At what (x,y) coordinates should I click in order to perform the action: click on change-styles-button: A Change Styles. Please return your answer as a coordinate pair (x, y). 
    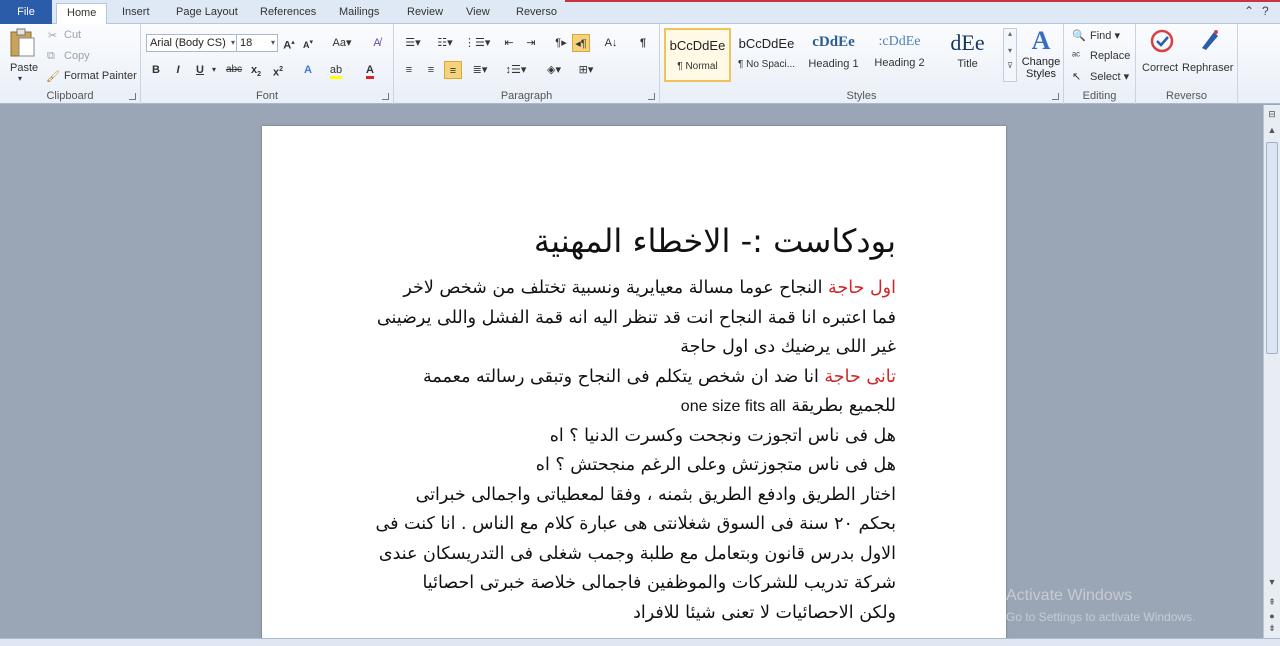
    Looking at the image, I should click on (1041, 57).